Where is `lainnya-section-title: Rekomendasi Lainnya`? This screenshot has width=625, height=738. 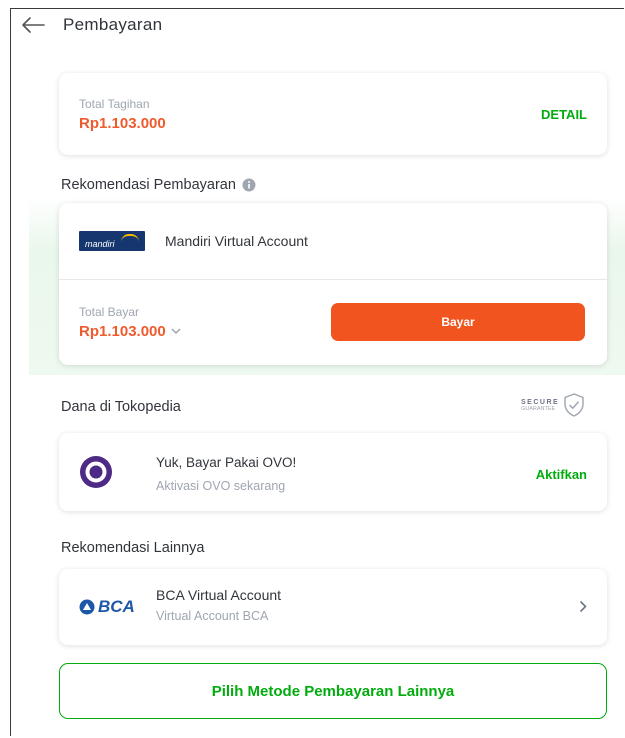
lainnya-section-title: Rekomendasi Lainnya is located at coordinates (133, 548).